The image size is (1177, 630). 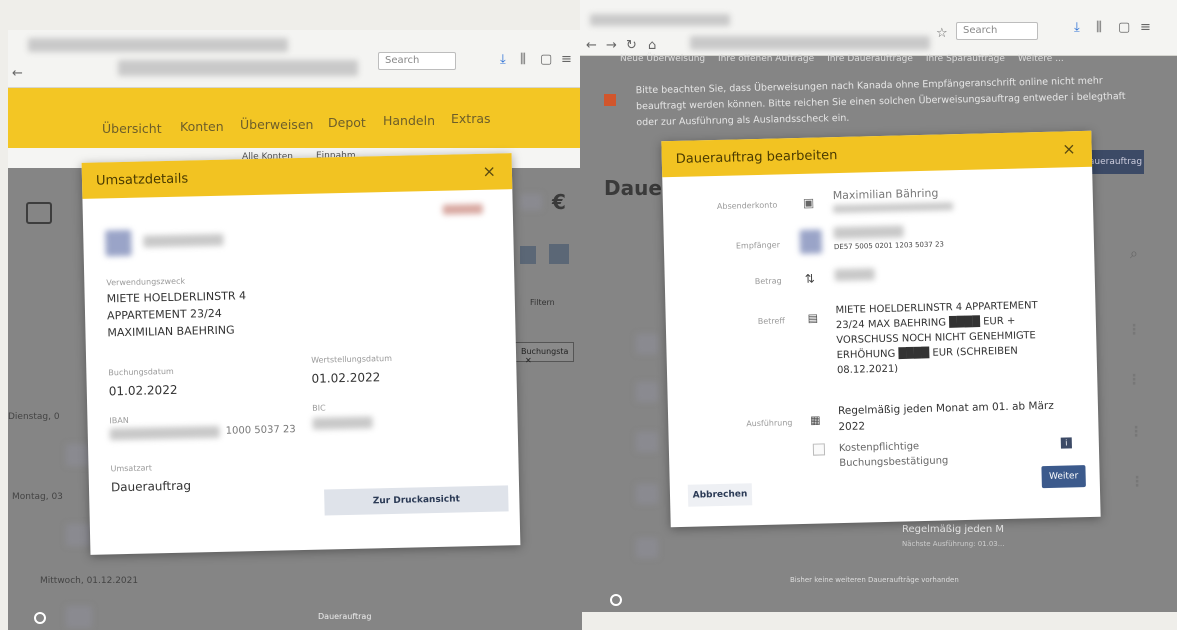 What do you see at coordinates (146, 282) in the screenshot?
I see `verwendungszweck-label: Verwendungszweck` at bounding box center [146, 282].